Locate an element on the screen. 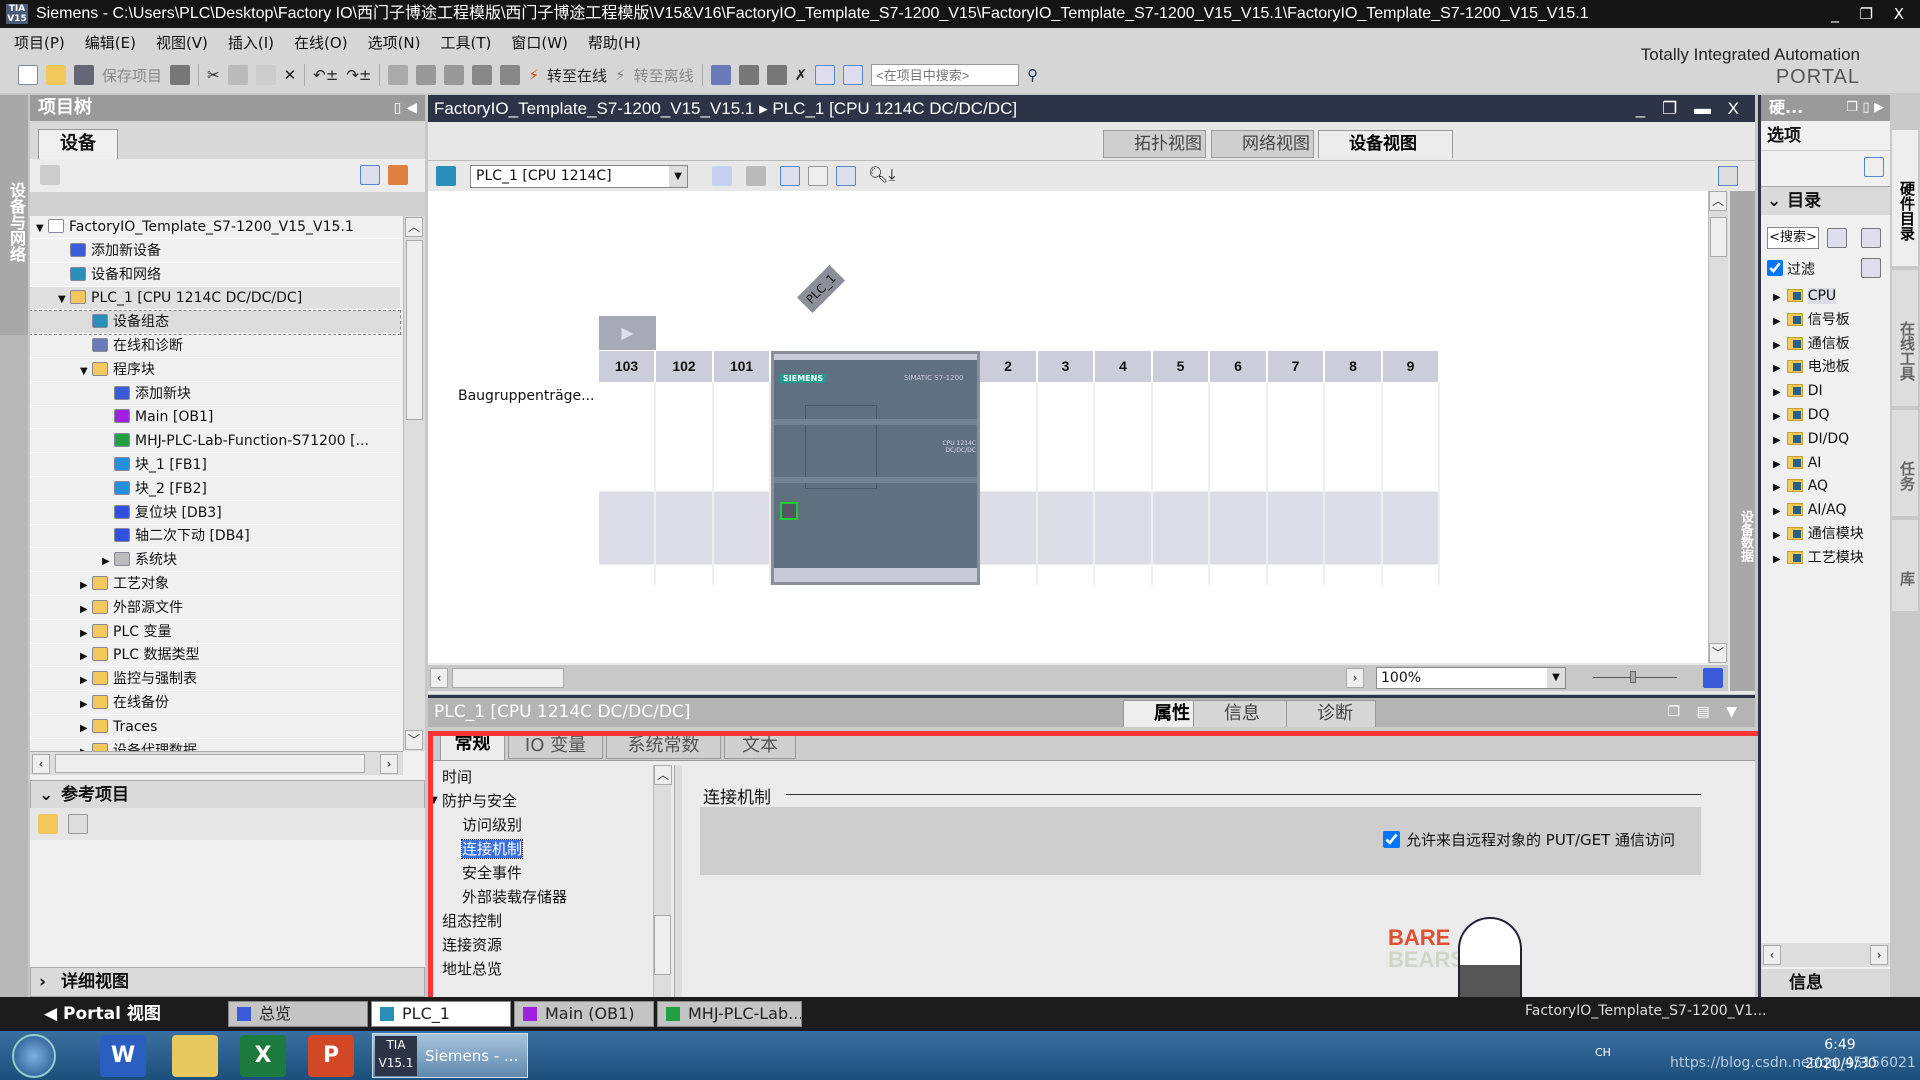 The width and height of the screenshot is (1920, 1080). catalog-item: ▶ DQ is located at coordinates (1801, 415).